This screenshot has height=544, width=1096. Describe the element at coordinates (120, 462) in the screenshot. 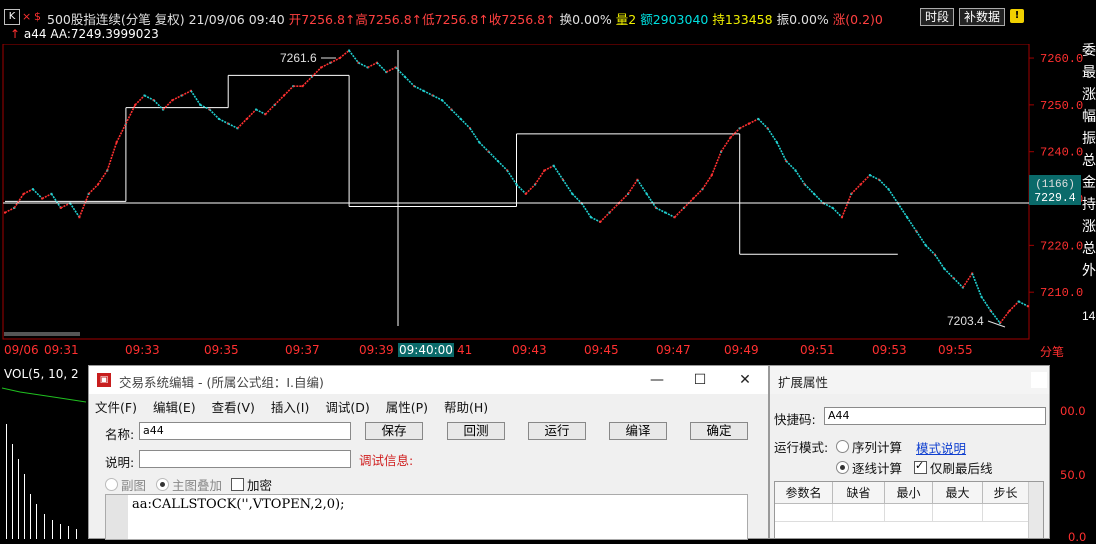

I see `description-label: 说明:` at that location.